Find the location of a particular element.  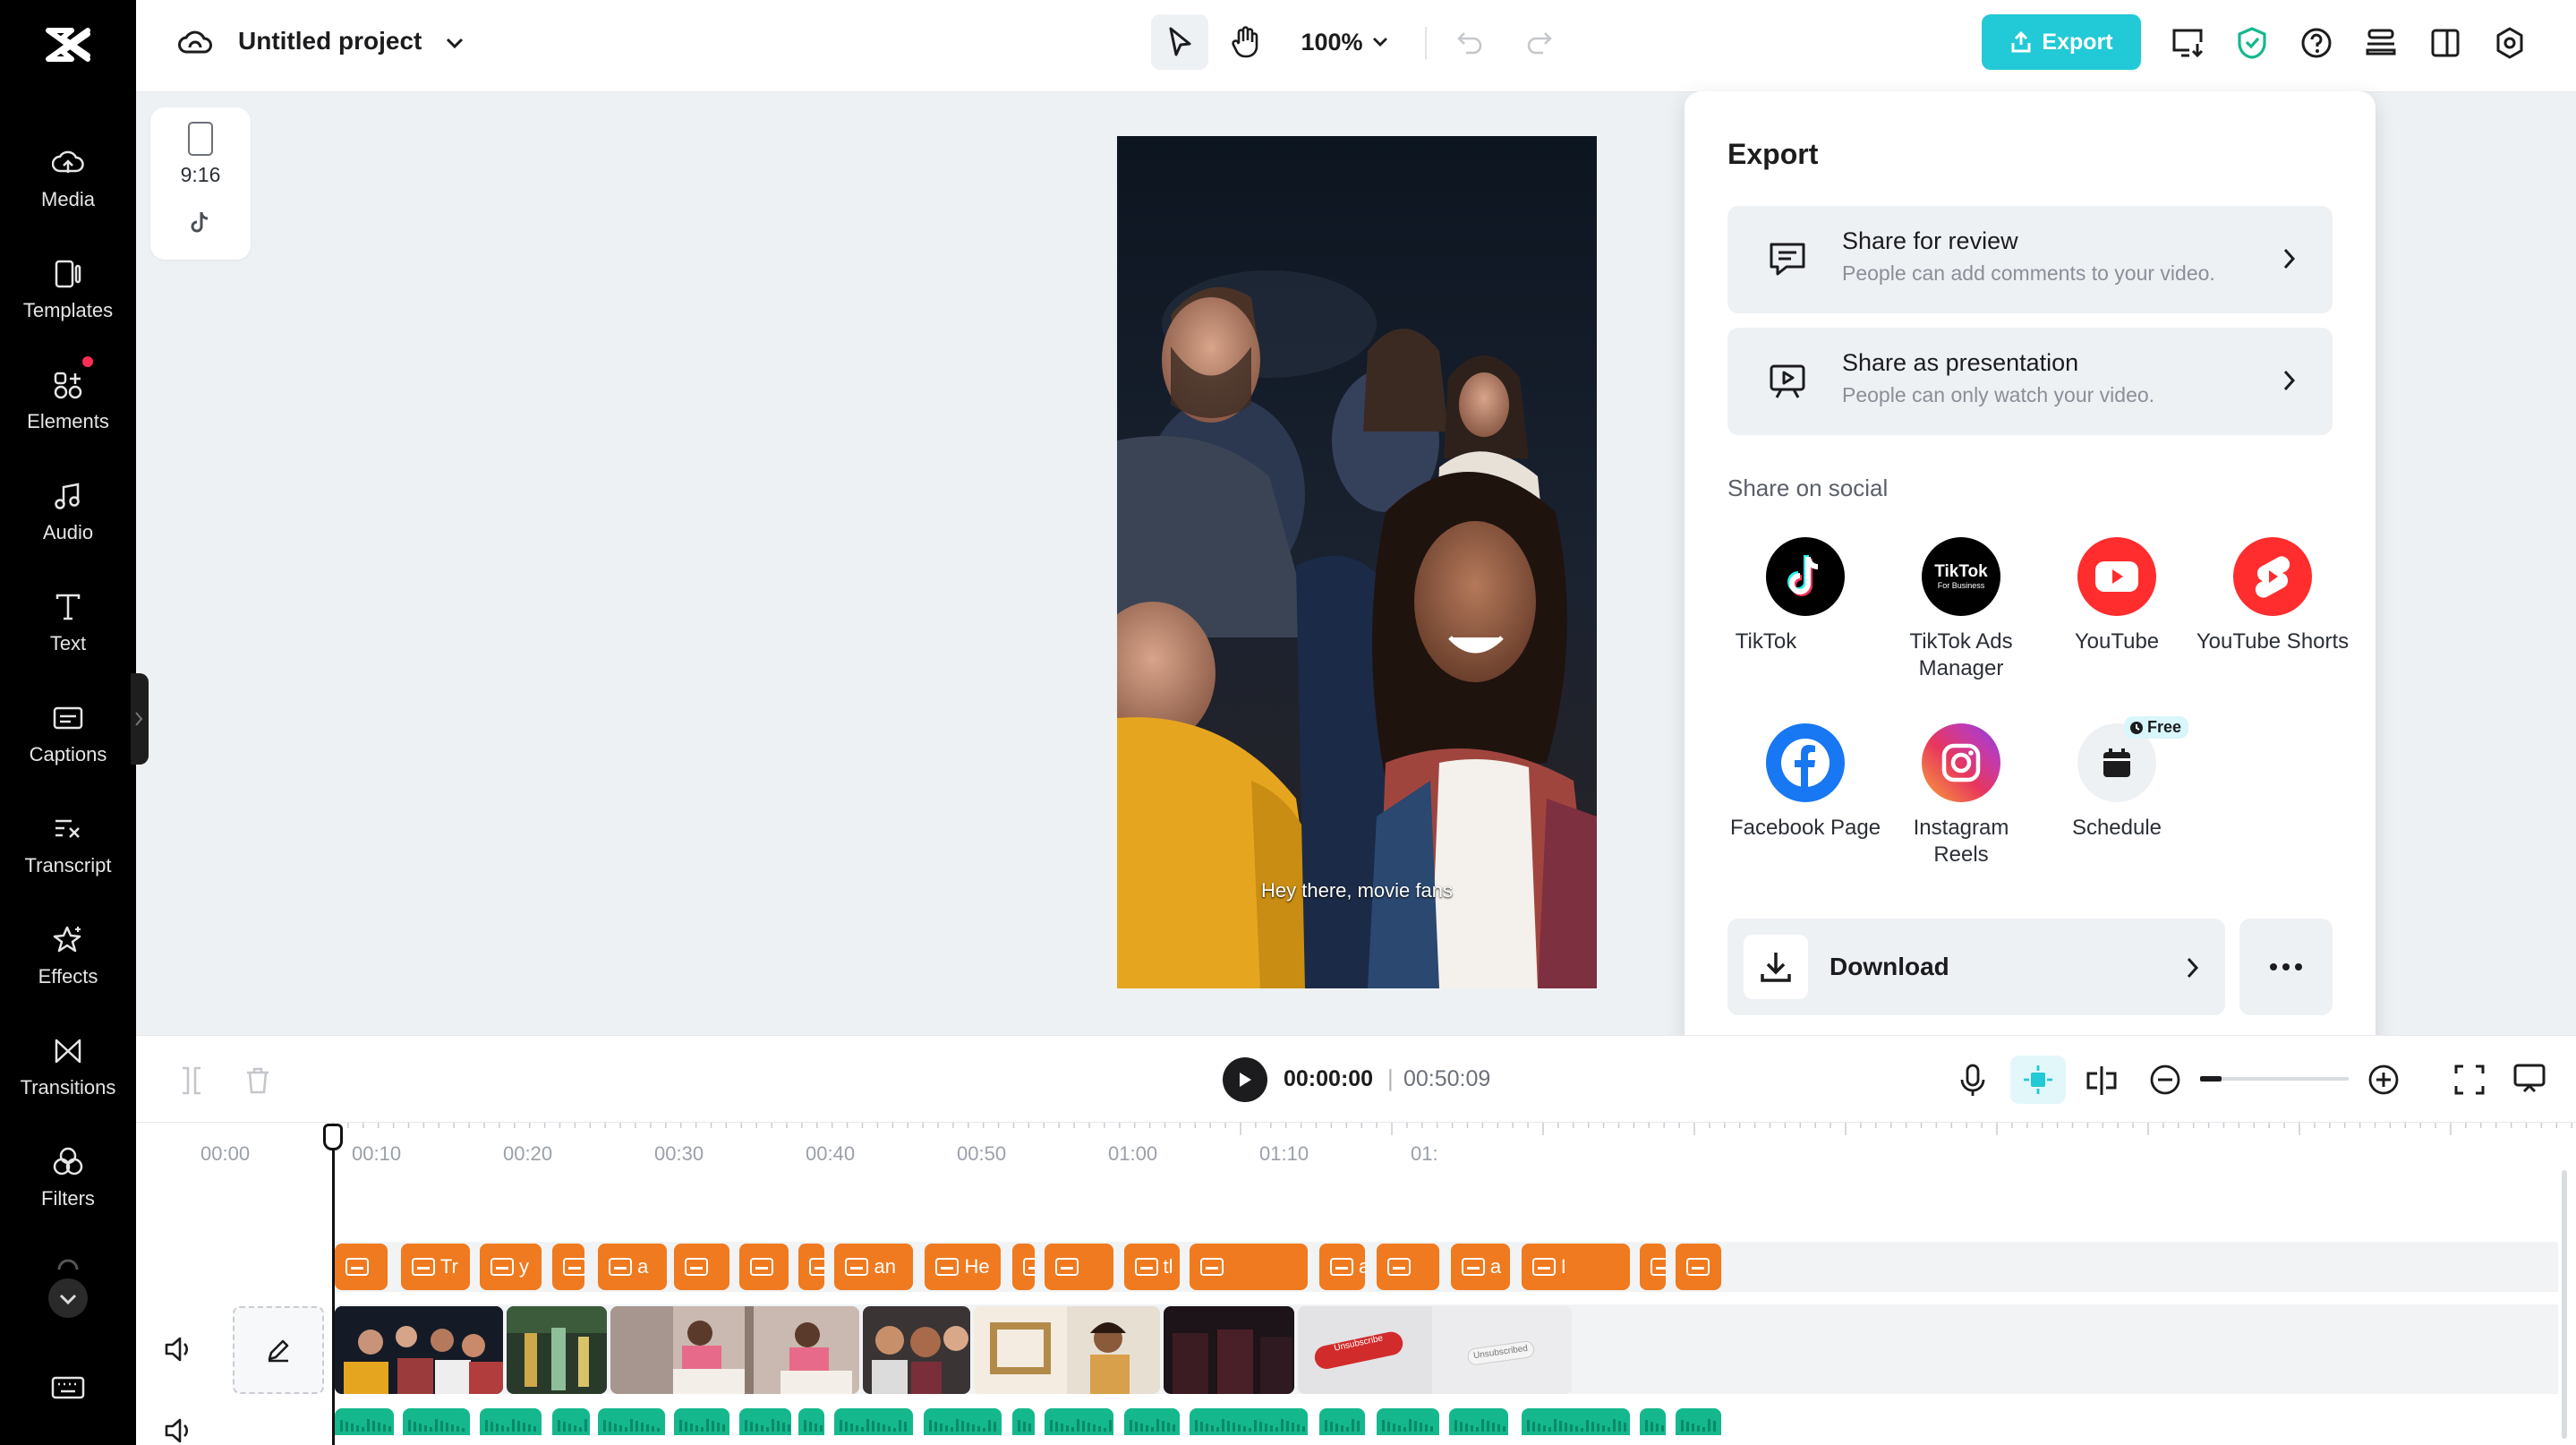

cover-edit-button is located at coordinates (278, 1350).